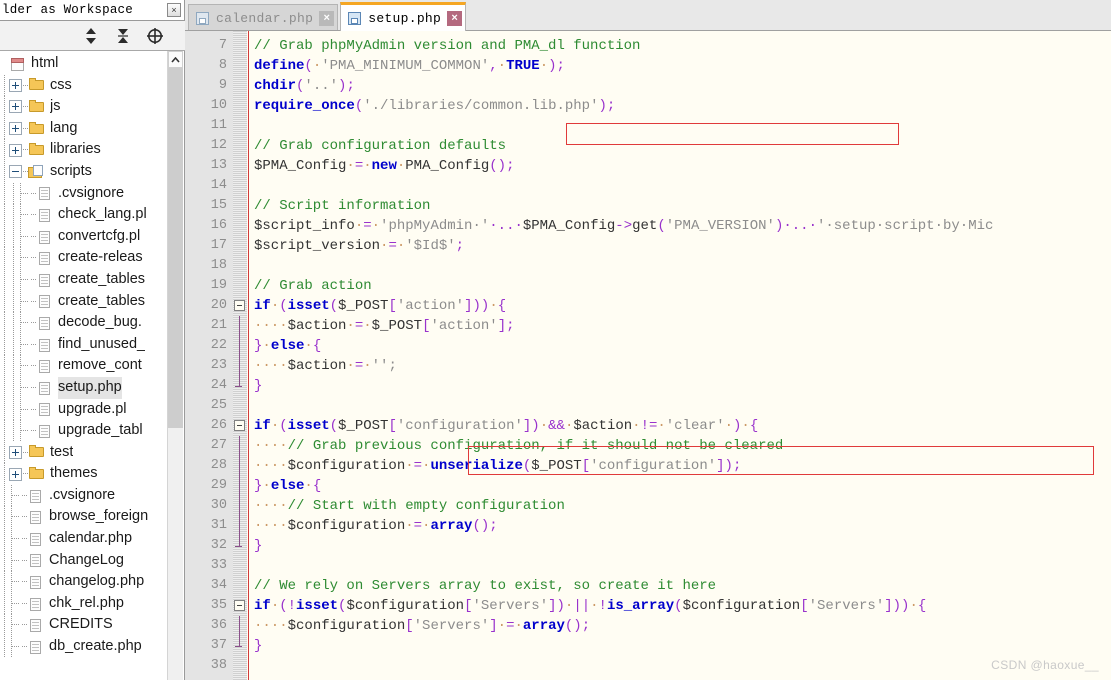 Image resolution: width=1111 pixels, height=680 pixels. I want to click on scroll-up-icon, so click(175, 59).